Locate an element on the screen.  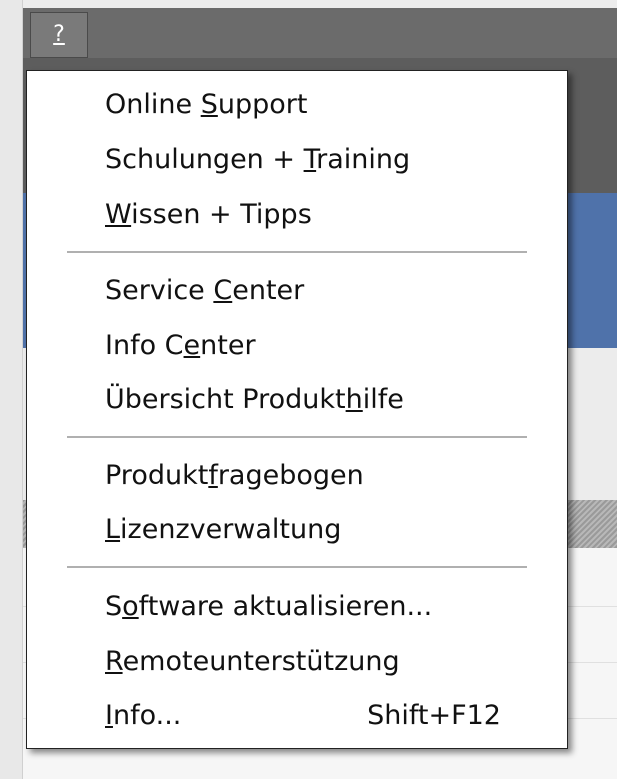
menu-item-label: Übersicht Produkt is located at coordinates (225, 399).